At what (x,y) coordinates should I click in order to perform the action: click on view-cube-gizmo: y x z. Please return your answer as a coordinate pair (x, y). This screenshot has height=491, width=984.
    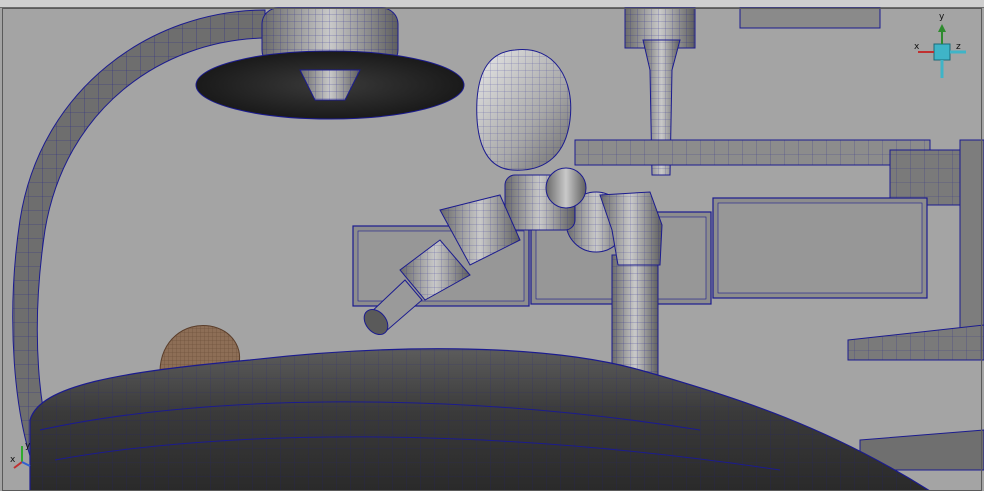
    Looking at the image, I should click on (940, 45).